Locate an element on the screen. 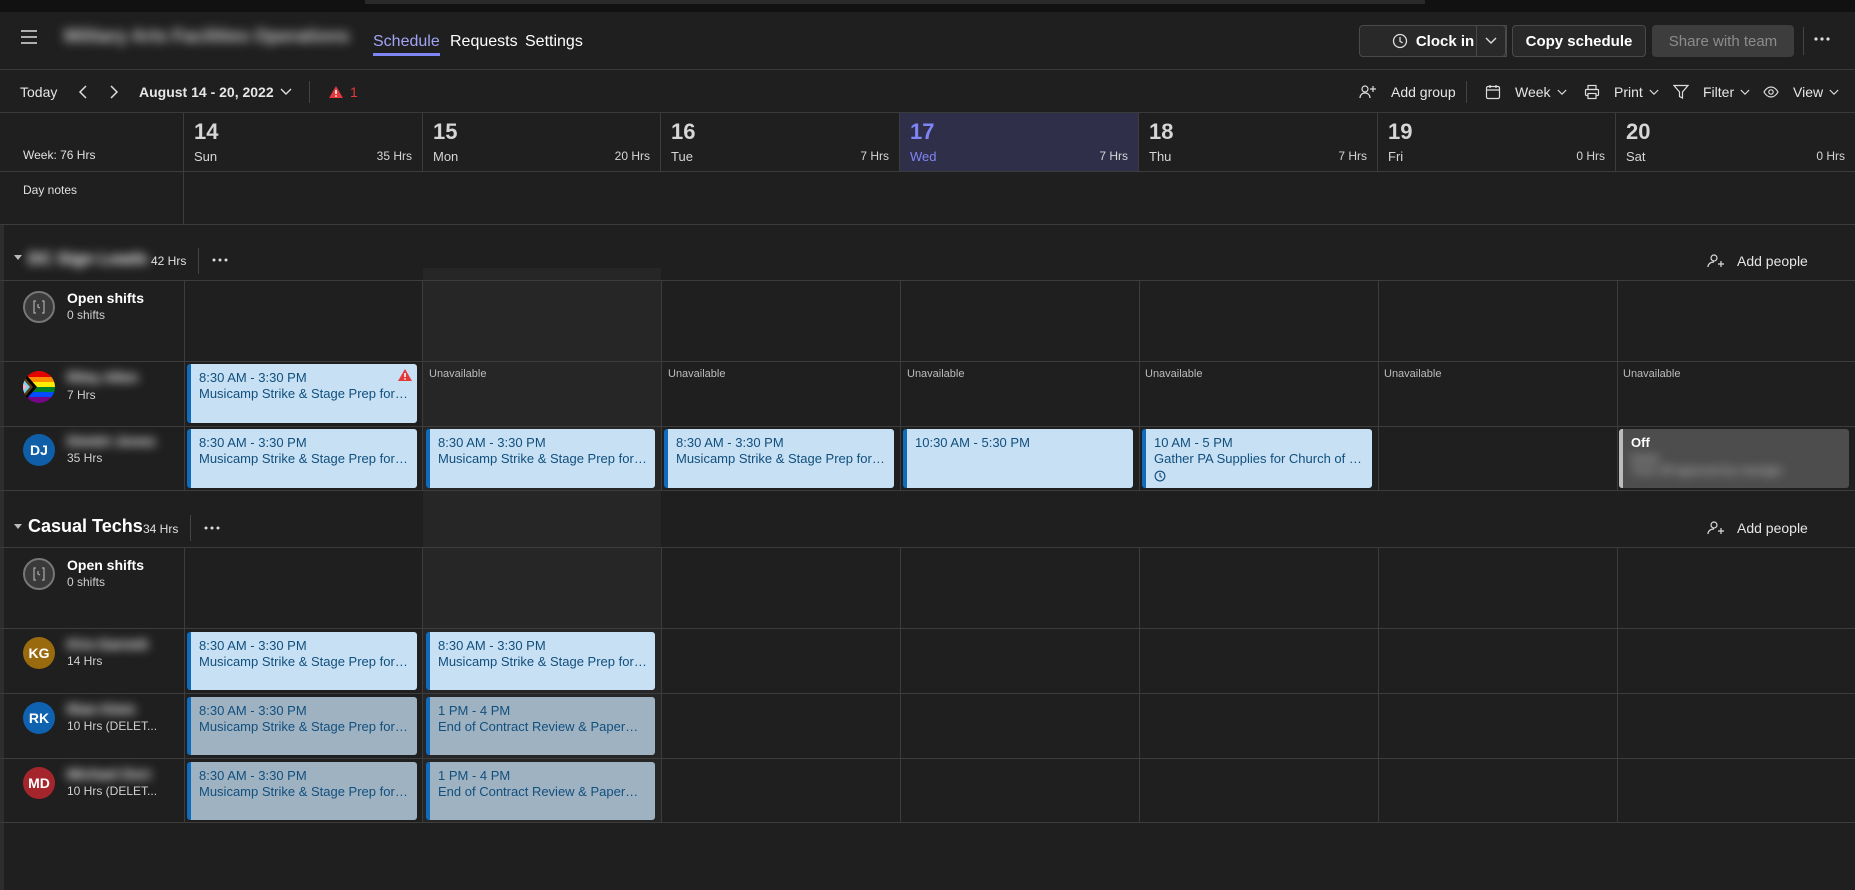 The image size is (1855, 890). member-name: Rian Klein is located at coordinates (101, 709).